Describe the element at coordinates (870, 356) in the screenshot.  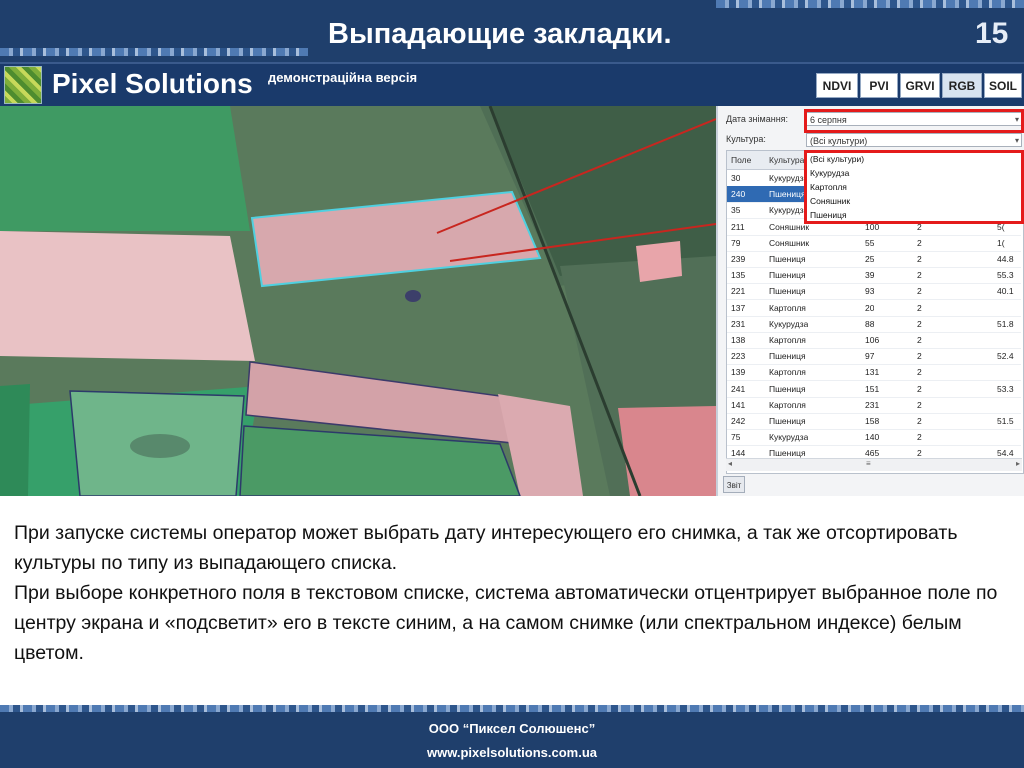
I see `cell-area: 97` at that location.